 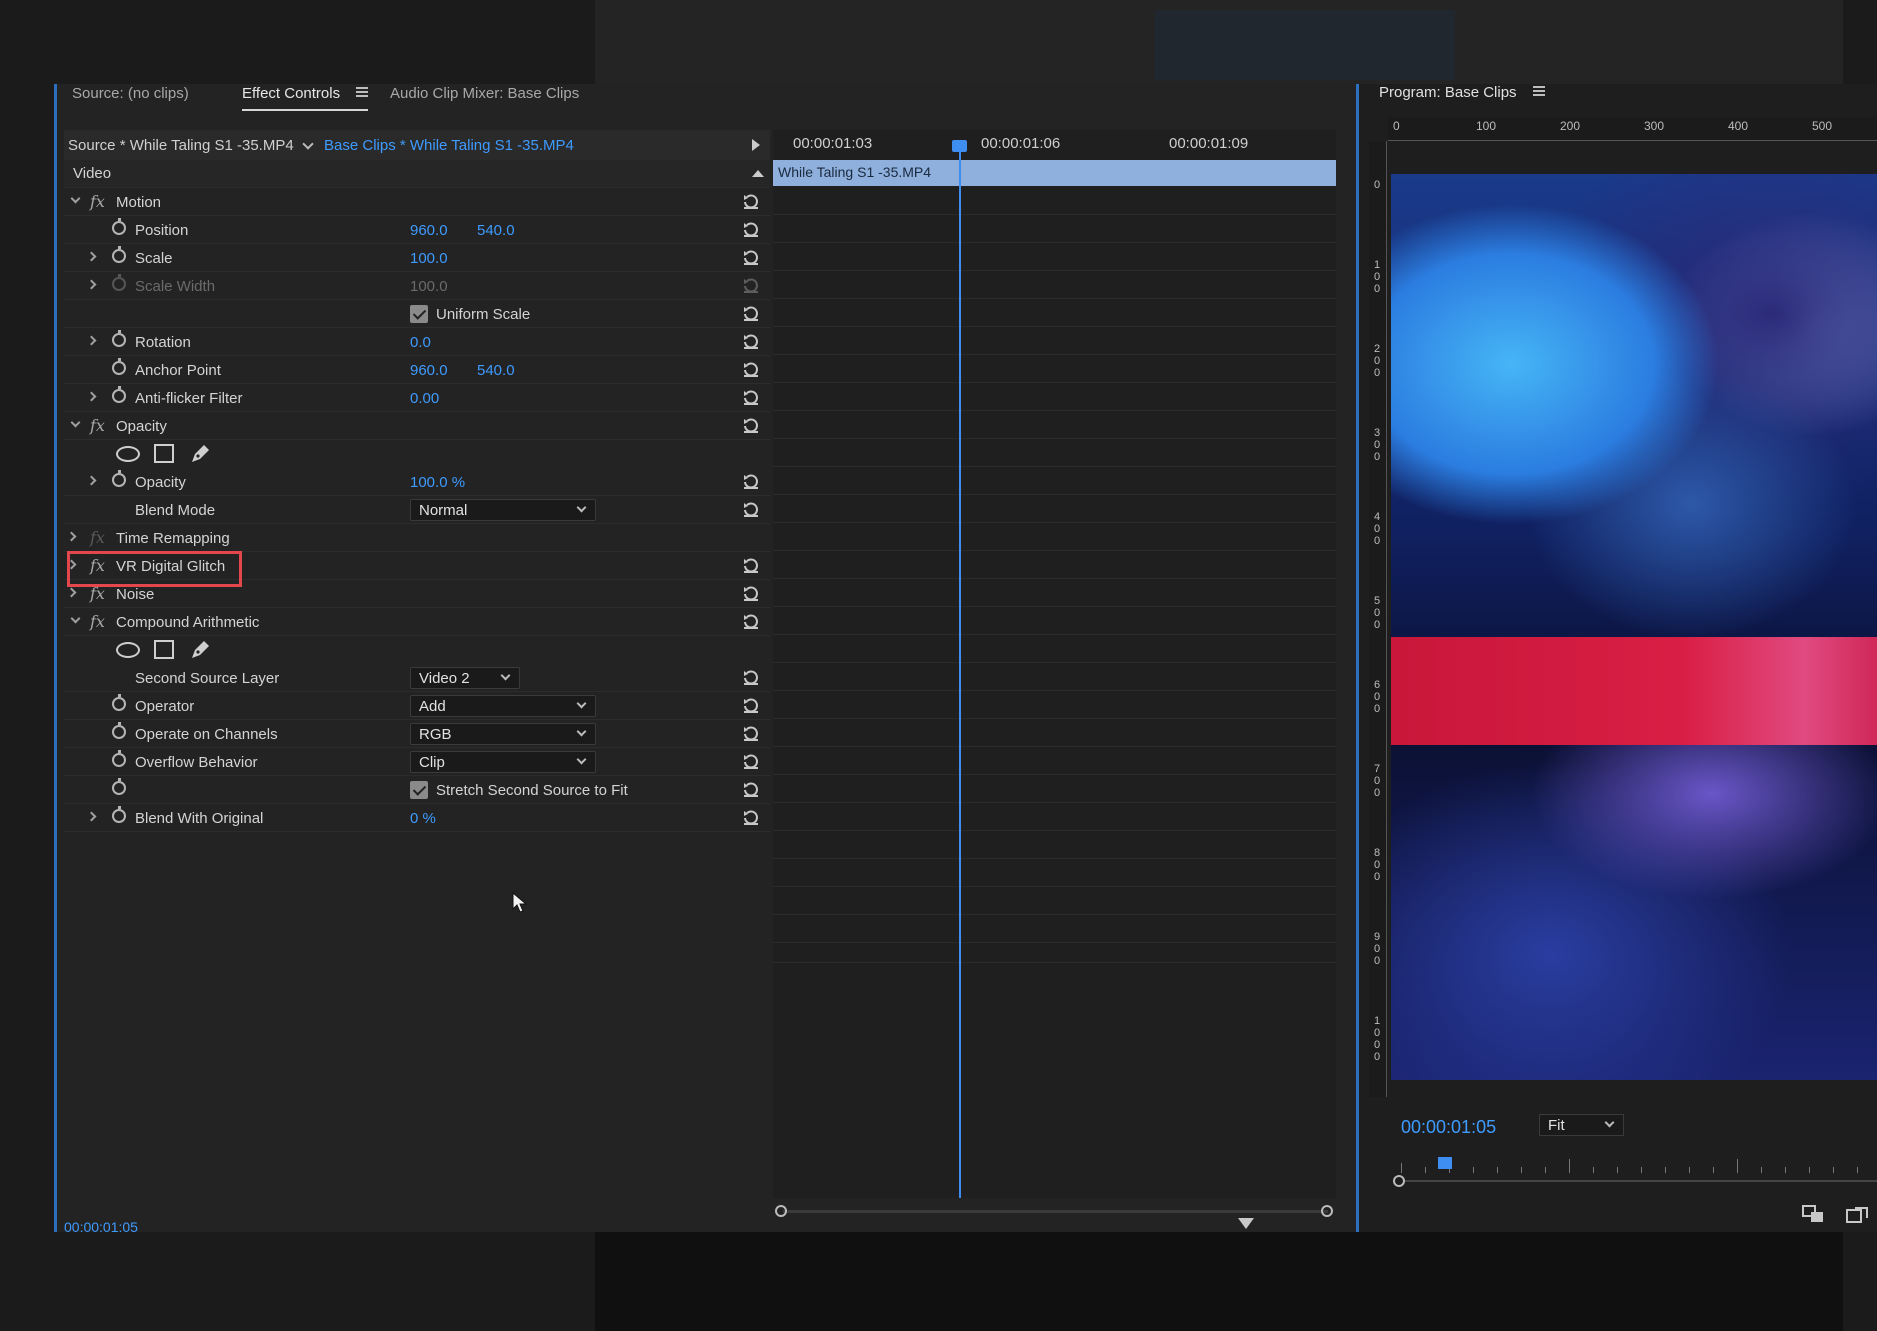 What do you see at coordinates (1246, 1223) in the screenshot?
I see `filter-icon` at bounding box center [1246, 1223].